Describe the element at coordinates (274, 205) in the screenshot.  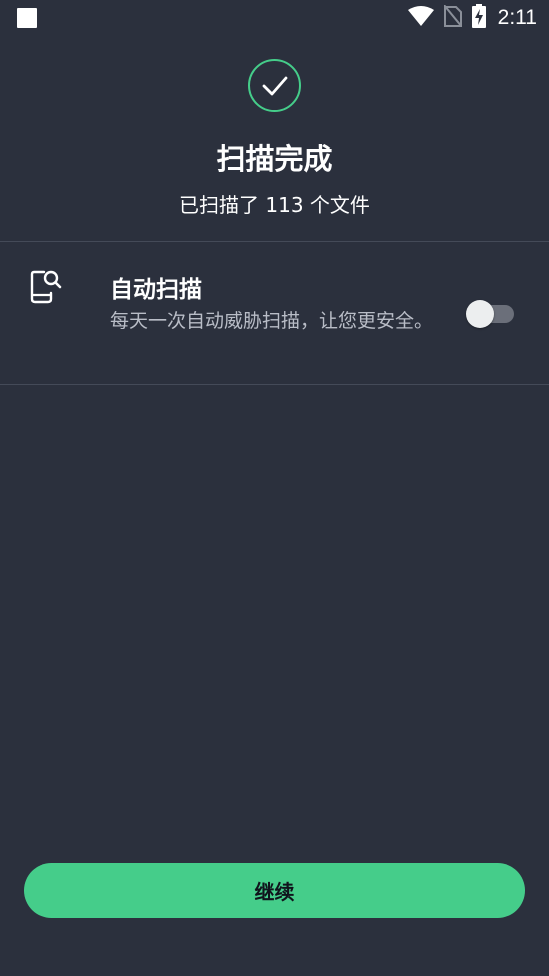
I see `scan-summary: 已扫描了 113 个文件` at that location.